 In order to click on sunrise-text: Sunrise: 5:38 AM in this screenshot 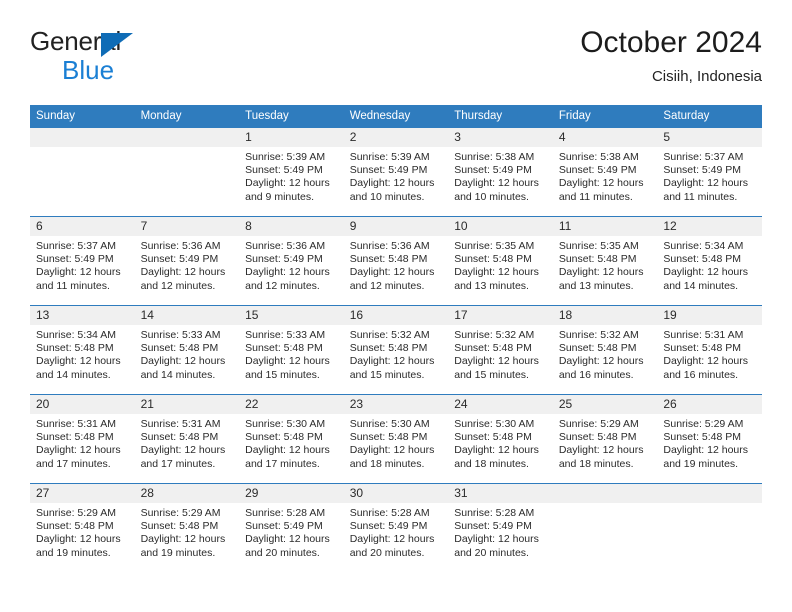, I will do `click(494, 157)`.